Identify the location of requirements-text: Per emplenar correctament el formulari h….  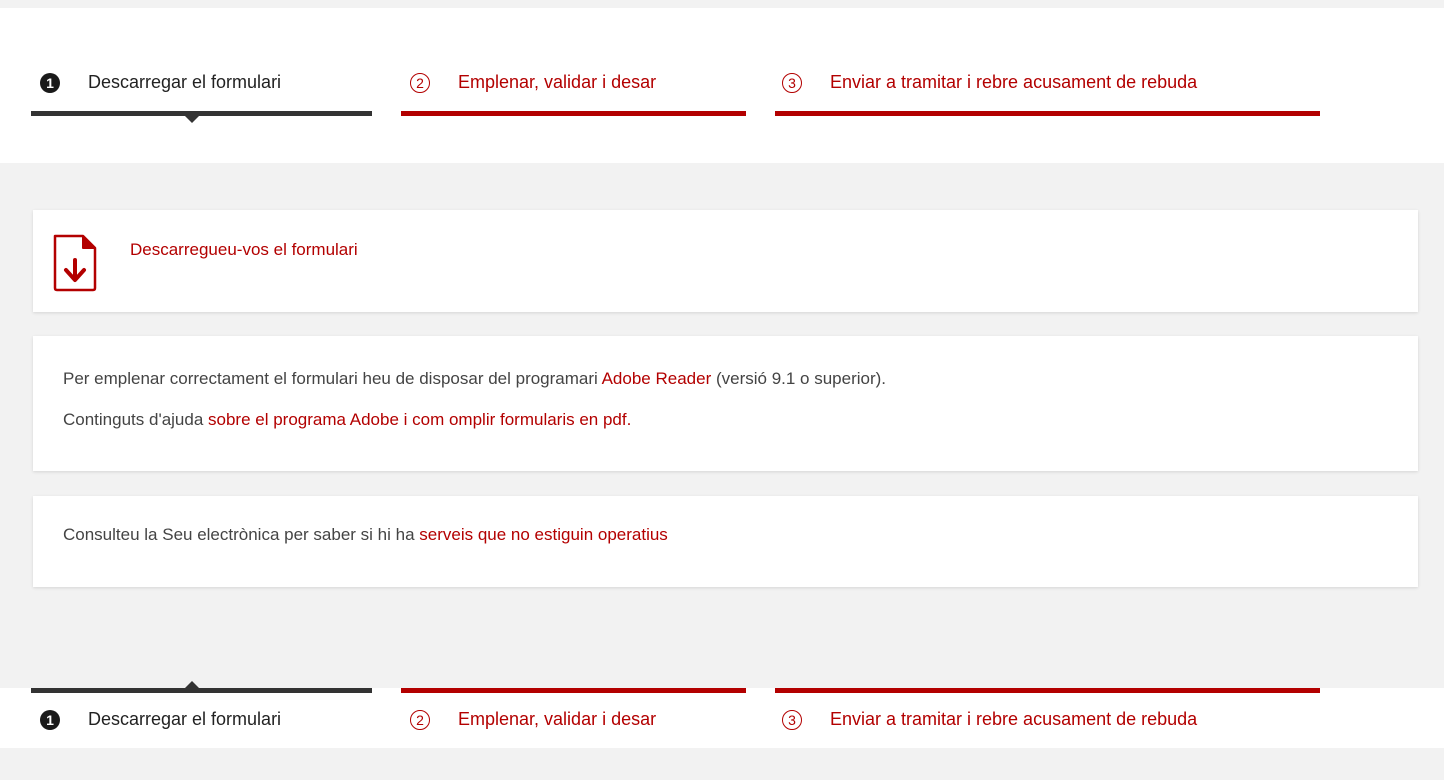
(474, 379).